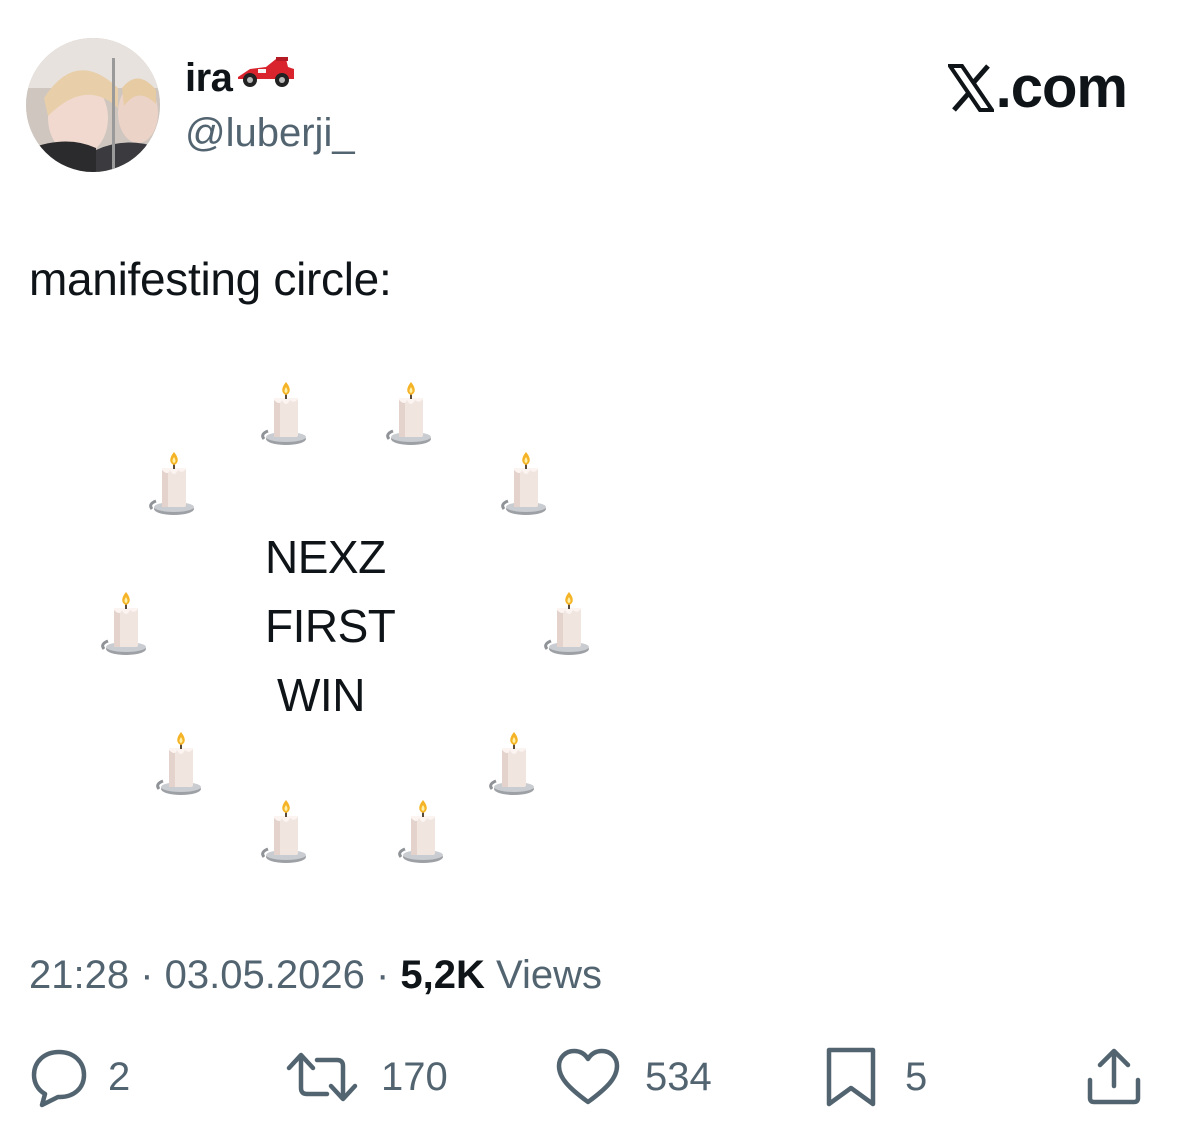 The image size is (1179, 1133). I want to click on center-line-2: FIRST, so click(330, 626).